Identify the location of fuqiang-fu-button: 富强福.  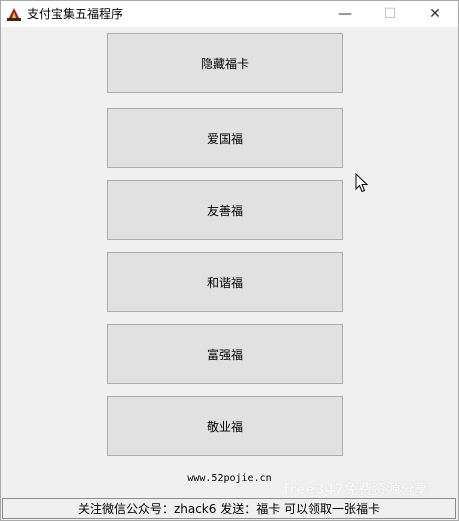
(225, 354).